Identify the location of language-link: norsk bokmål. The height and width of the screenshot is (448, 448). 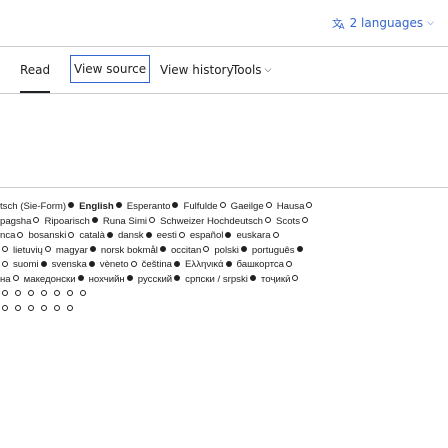
(133, 250).